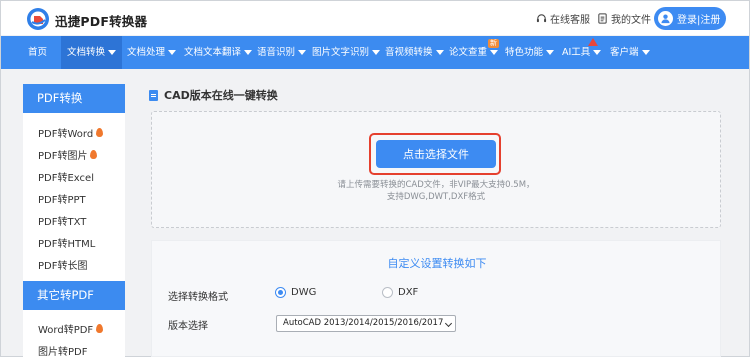 The height and width of the screenshot is (357, 750). I want to click on brand-name: 迅捷PDF转换器, so click(101, 21).